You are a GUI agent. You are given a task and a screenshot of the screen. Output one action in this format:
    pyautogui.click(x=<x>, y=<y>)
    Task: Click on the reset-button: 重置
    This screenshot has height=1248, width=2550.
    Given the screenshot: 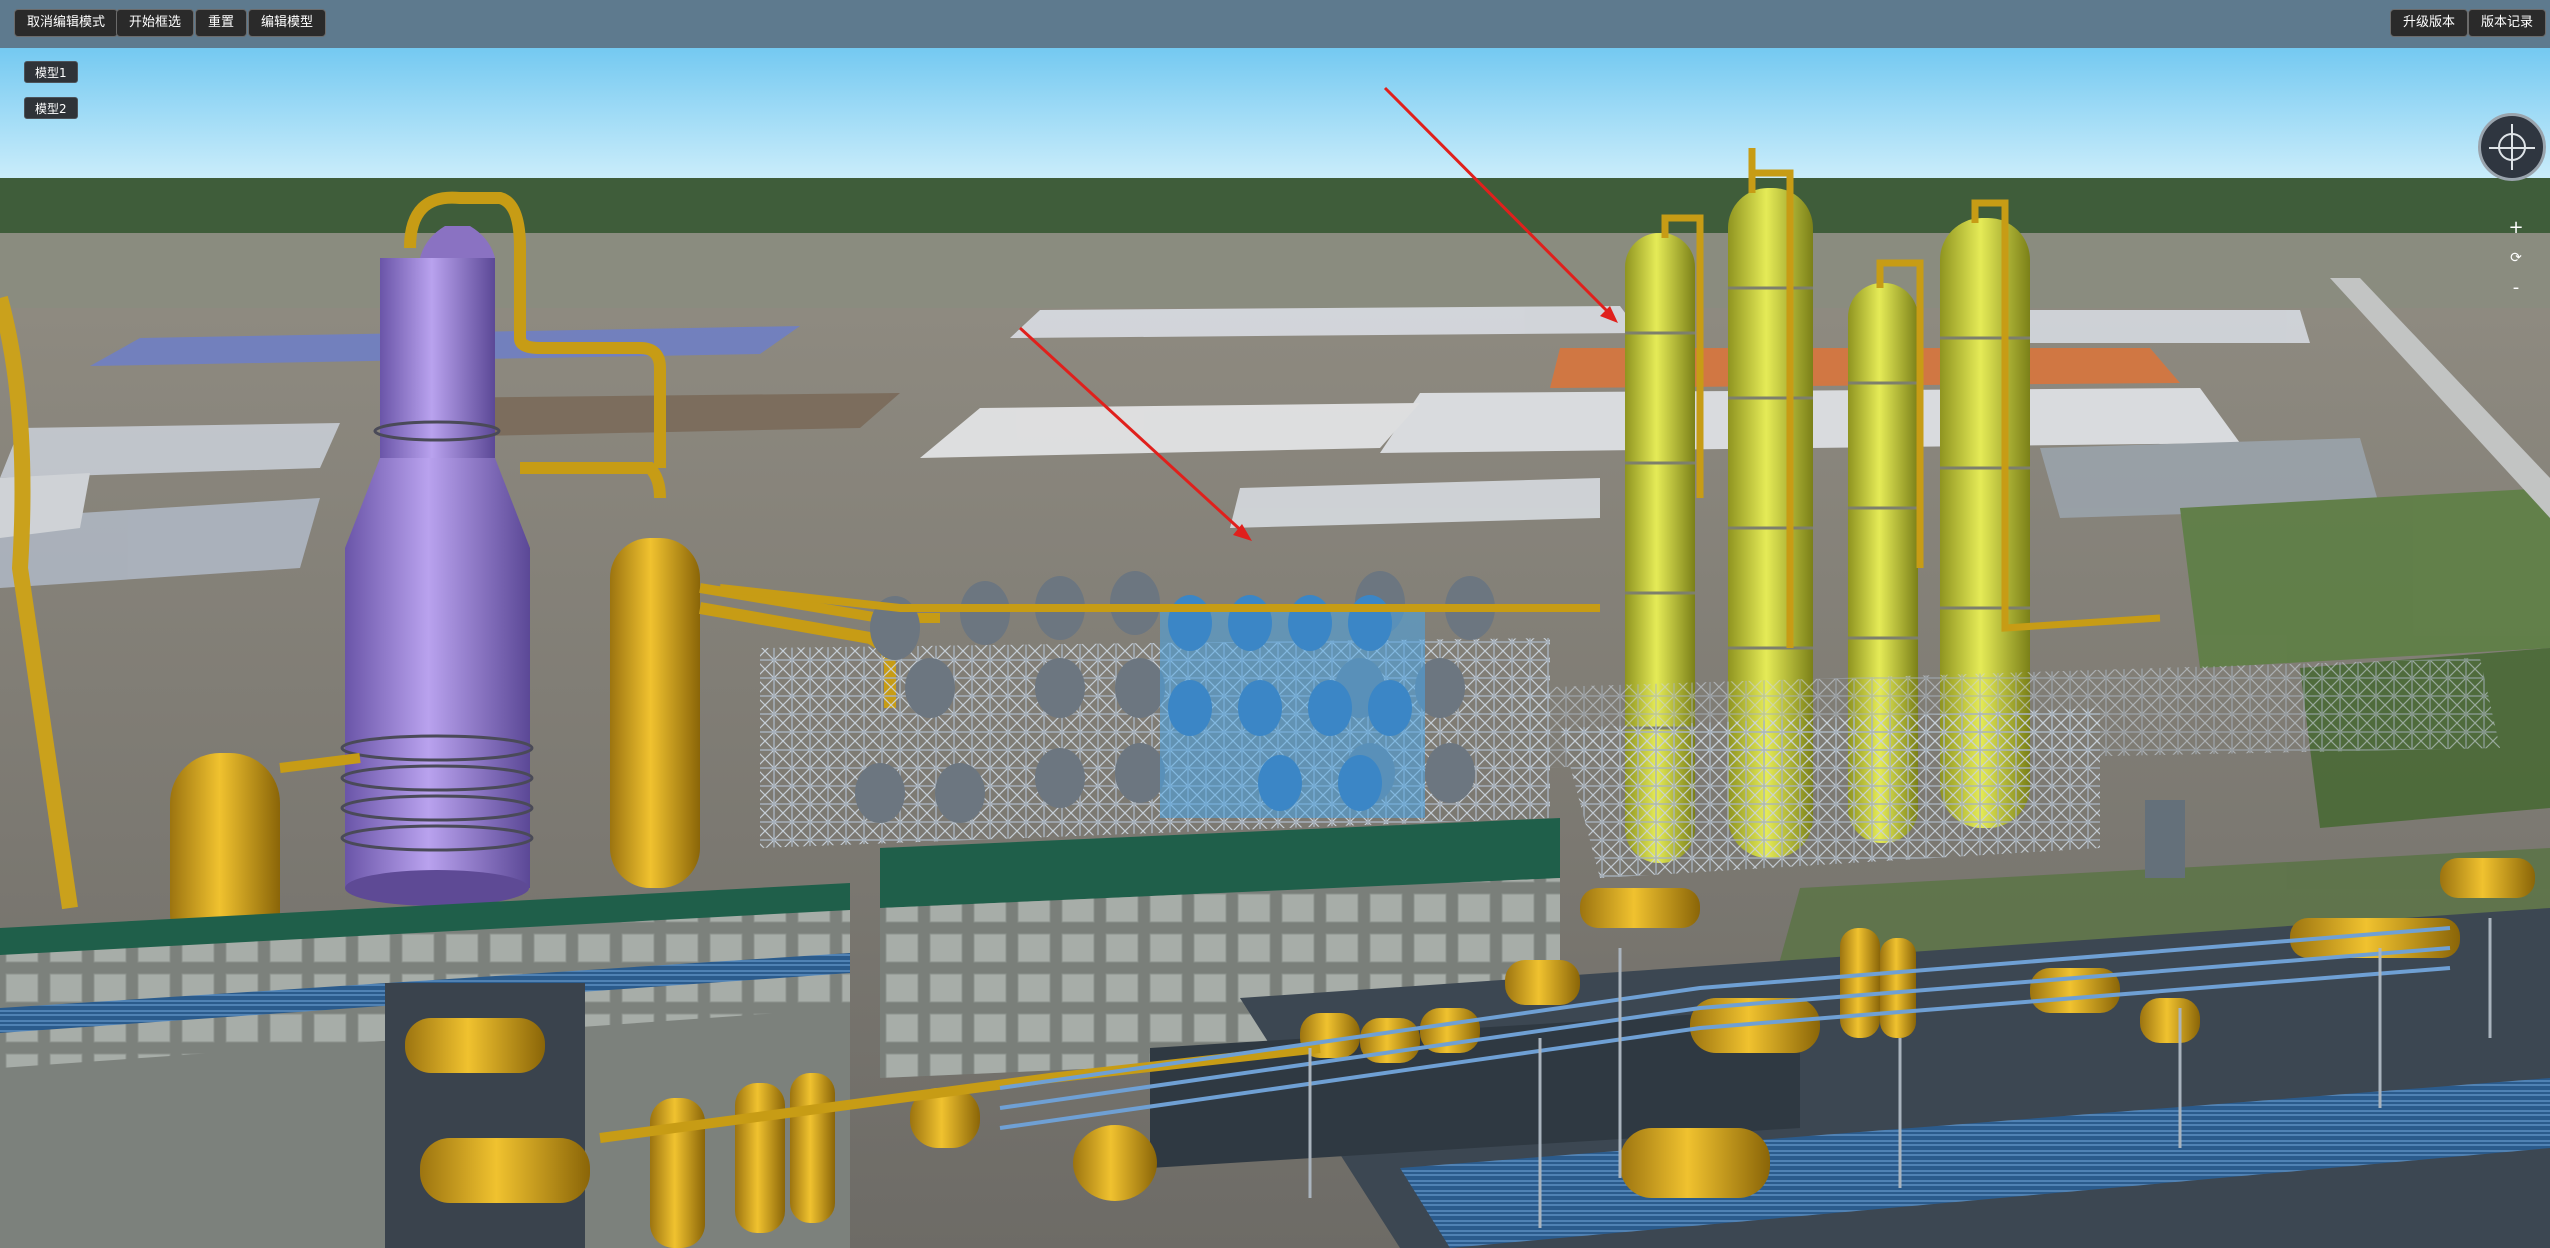 What is the action you would take?
    pyautogui.click(x=221, y=23)
    